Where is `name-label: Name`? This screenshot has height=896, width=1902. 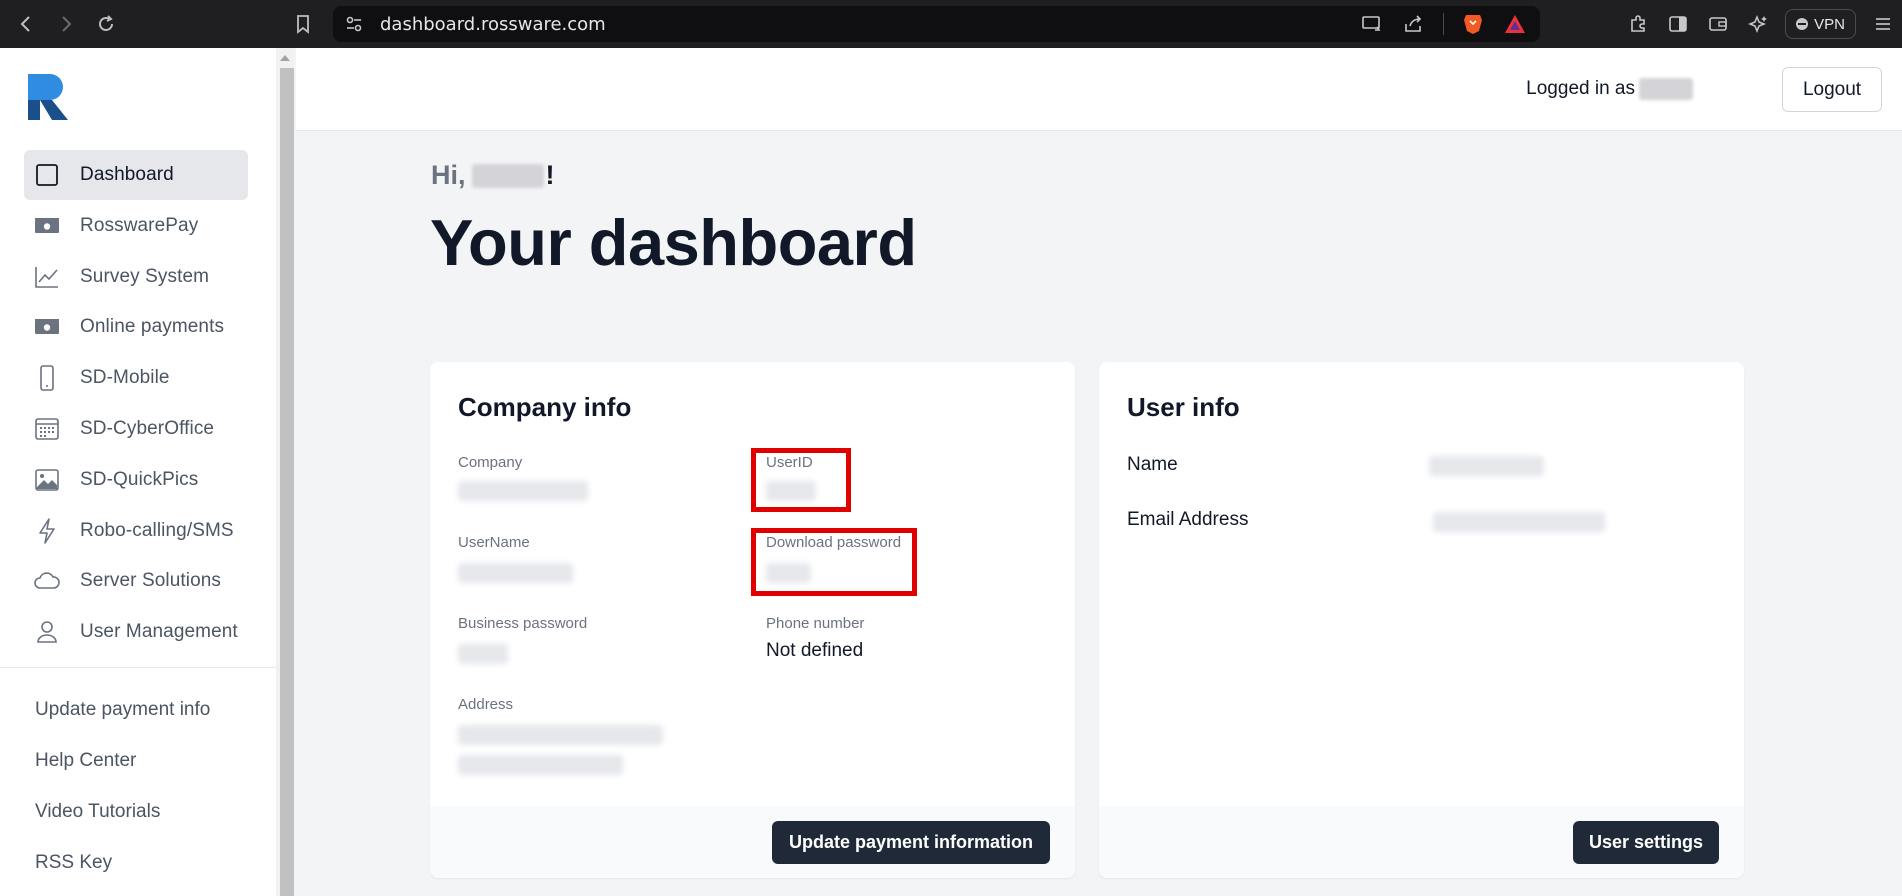 name-label: Name is located at coordinates (1152, 464).